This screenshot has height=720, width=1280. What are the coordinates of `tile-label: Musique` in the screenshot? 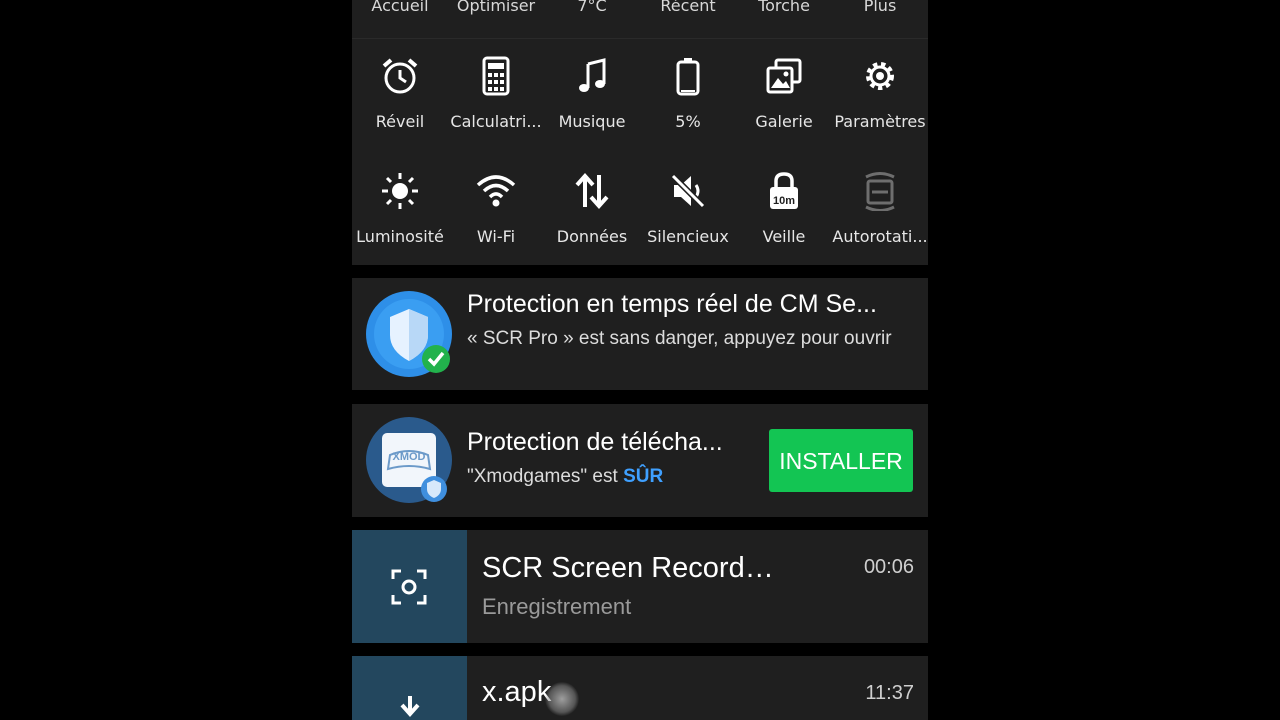 It's located at (592, 121).